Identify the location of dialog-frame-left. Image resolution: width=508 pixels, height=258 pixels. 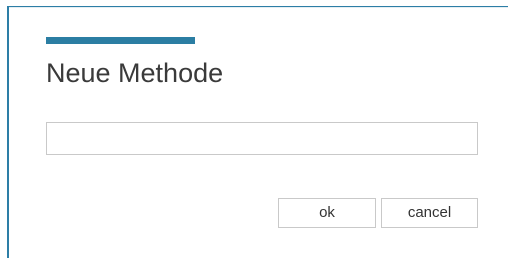
(8, 132).